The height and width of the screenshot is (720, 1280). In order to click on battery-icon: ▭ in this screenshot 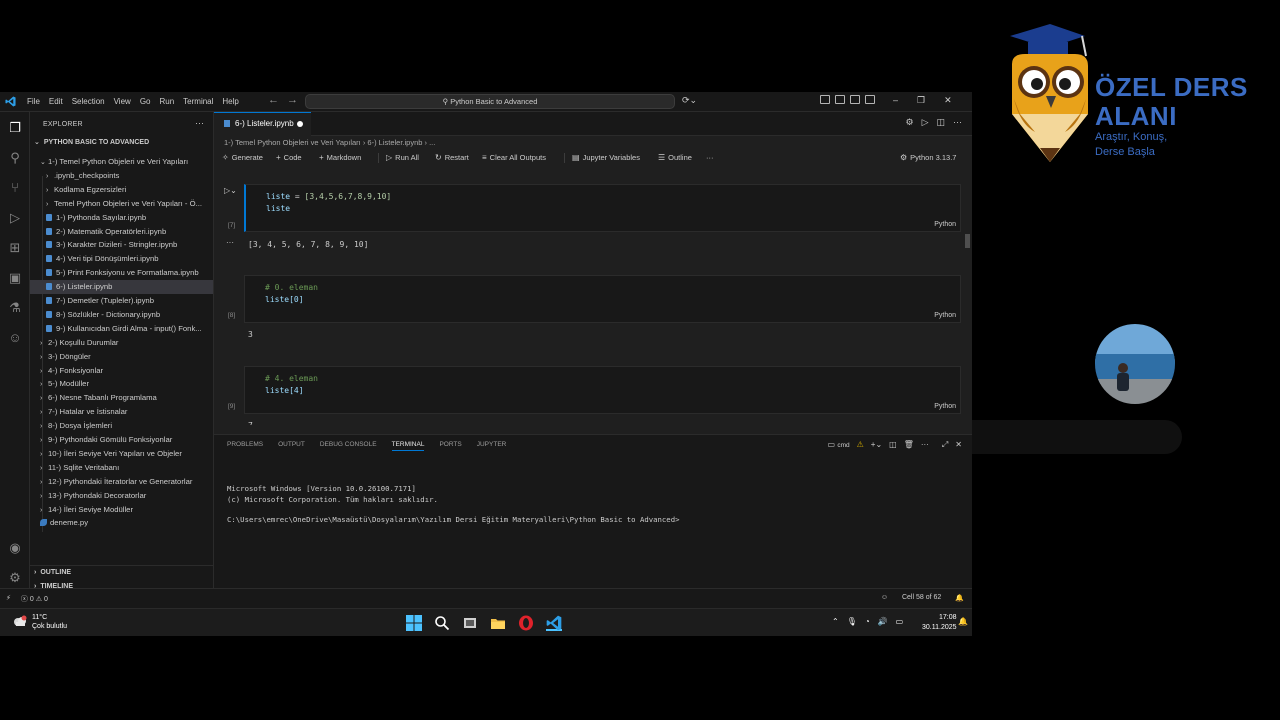, I will do `click(900, 621)`.